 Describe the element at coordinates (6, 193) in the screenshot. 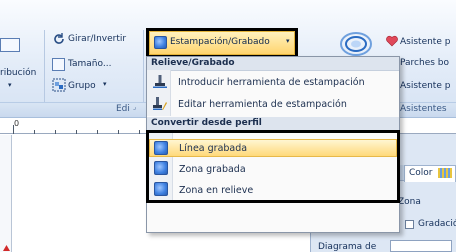

I see `vertical-ruler` at that location.